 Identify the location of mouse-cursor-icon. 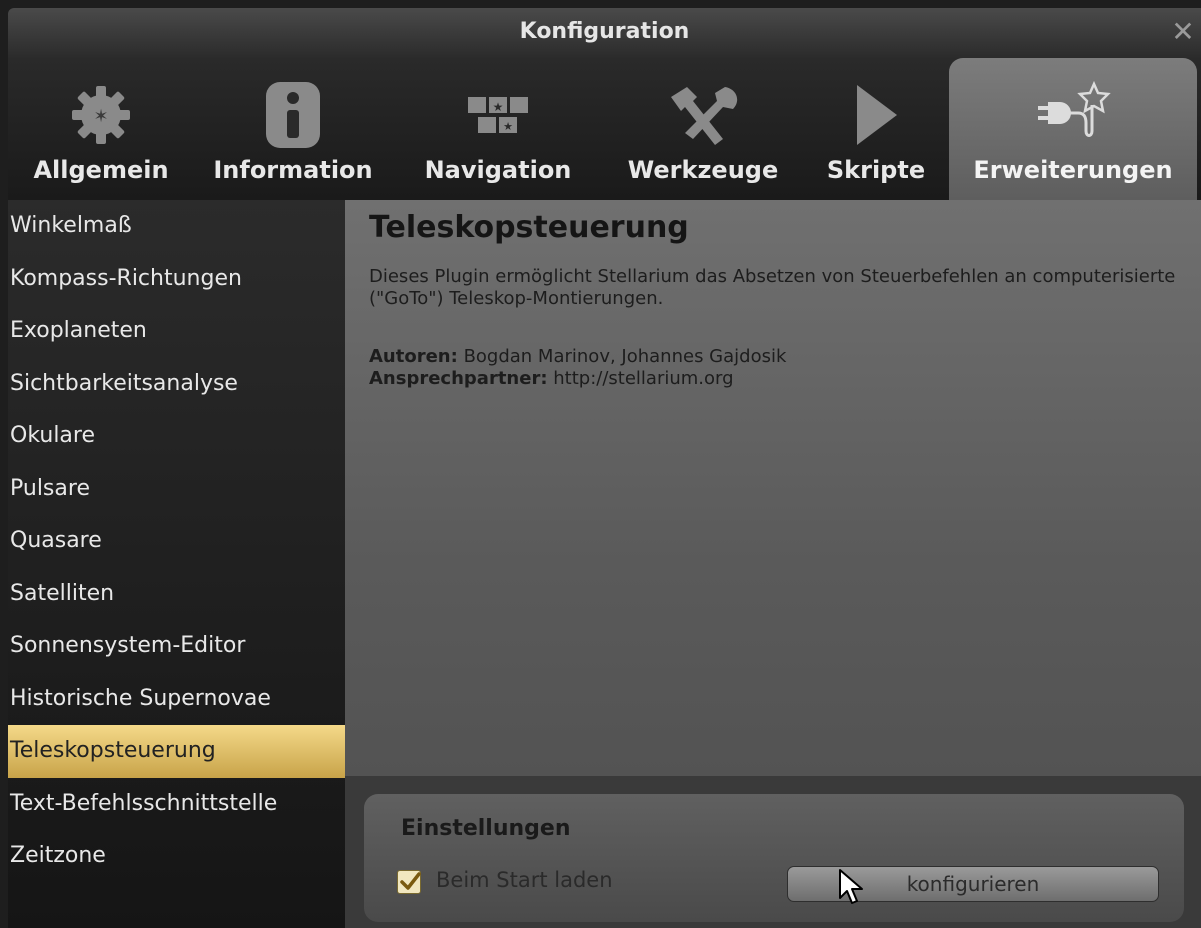
(851, 889).